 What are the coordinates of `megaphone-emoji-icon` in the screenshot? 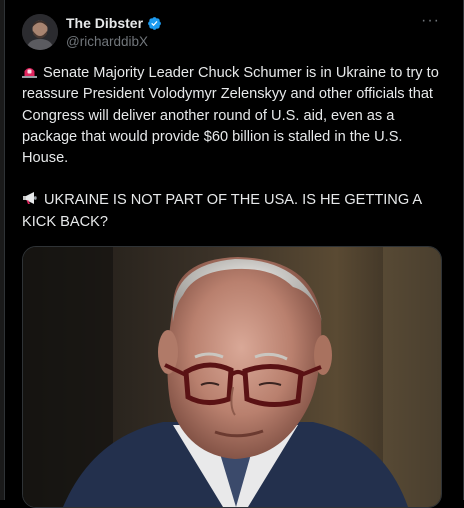 It's located at (30, 198).